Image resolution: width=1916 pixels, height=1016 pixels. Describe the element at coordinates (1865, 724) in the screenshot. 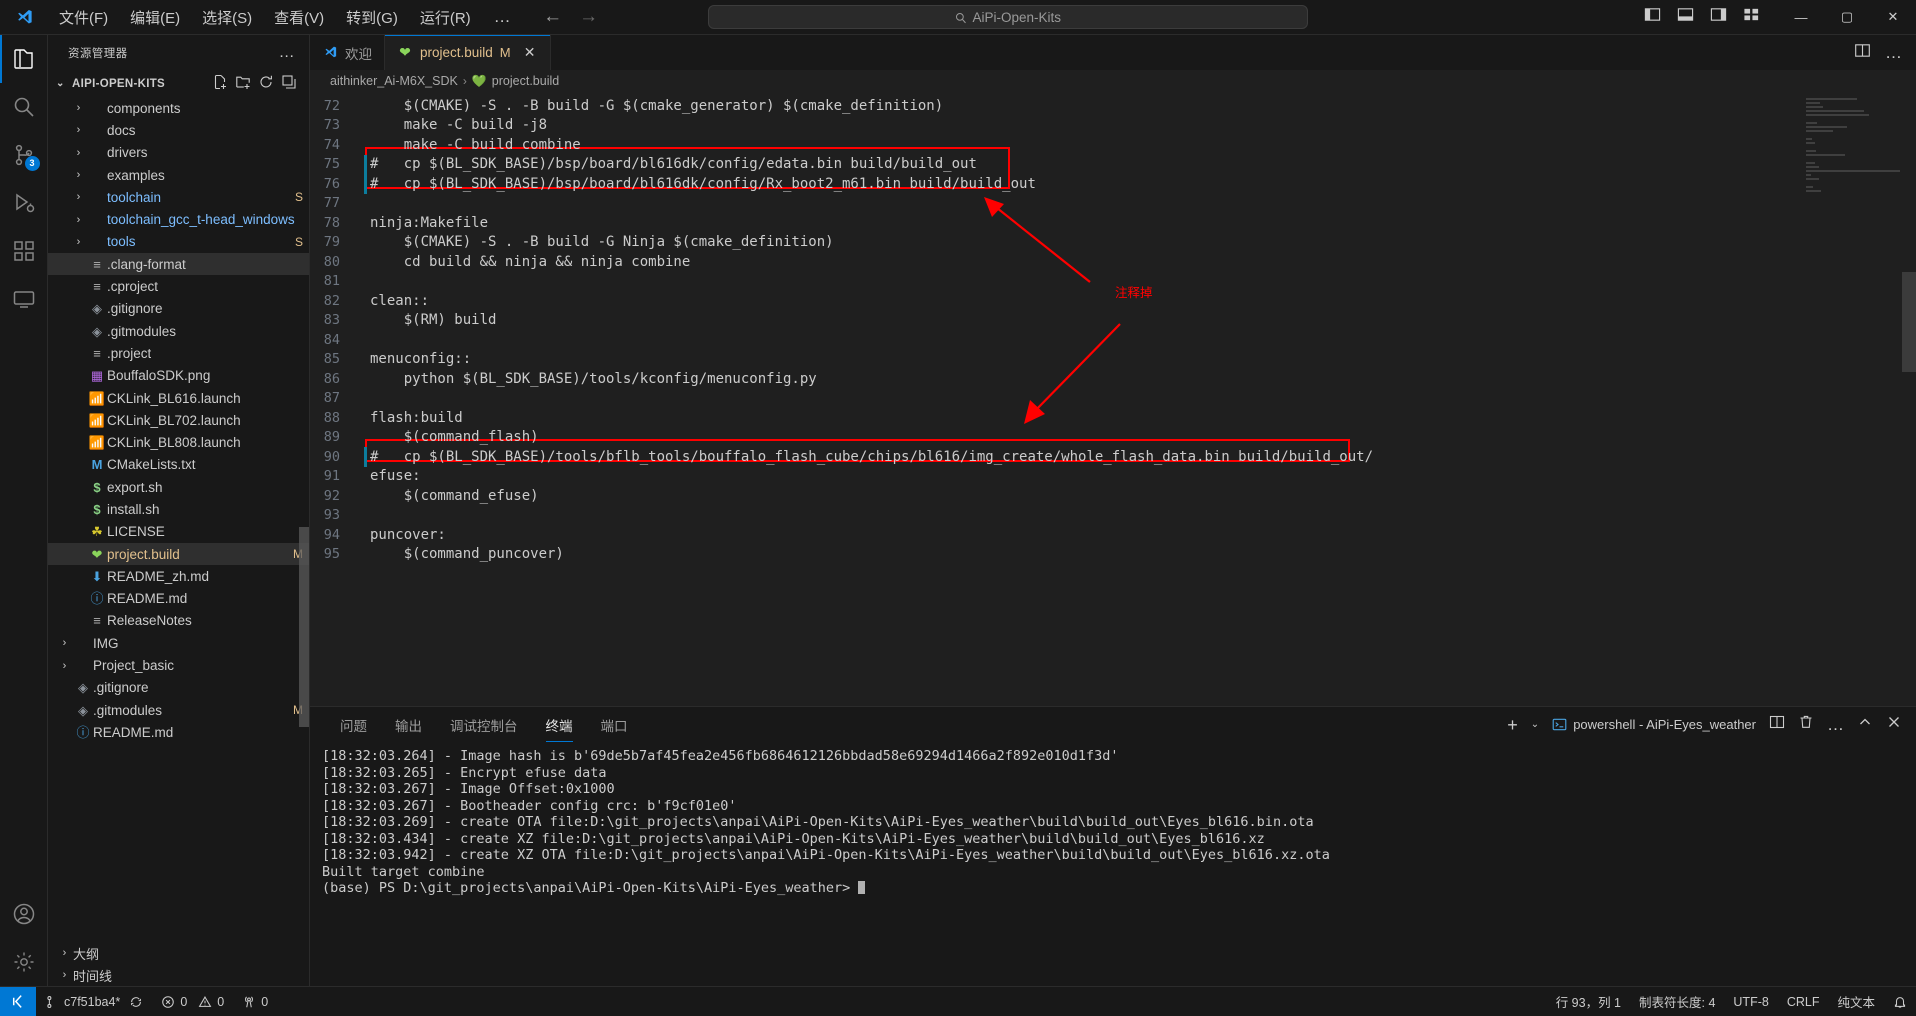

I see `maximize-panel-icon` at that location.